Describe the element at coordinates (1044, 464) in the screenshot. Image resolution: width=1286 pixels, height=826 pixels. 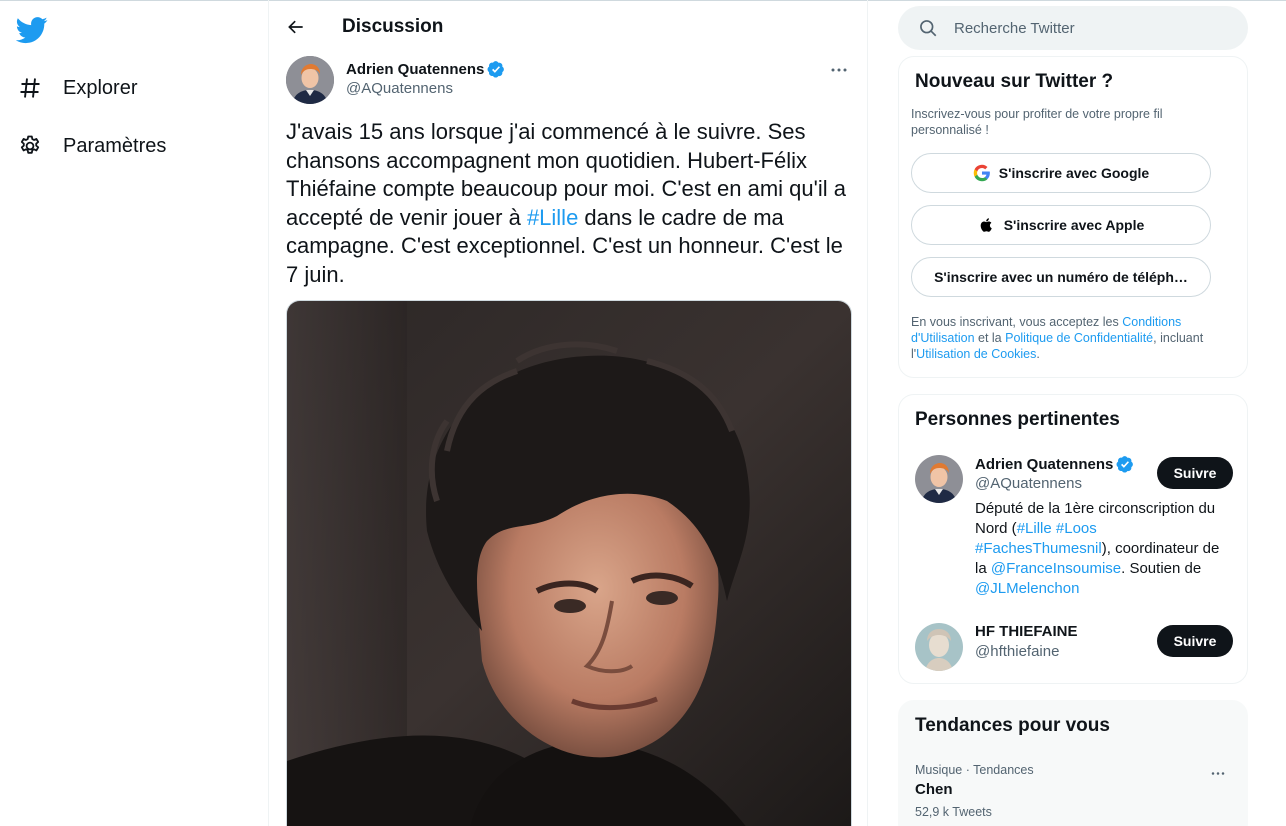
I see `person-name-text: Adrien Quatennens` at that location.